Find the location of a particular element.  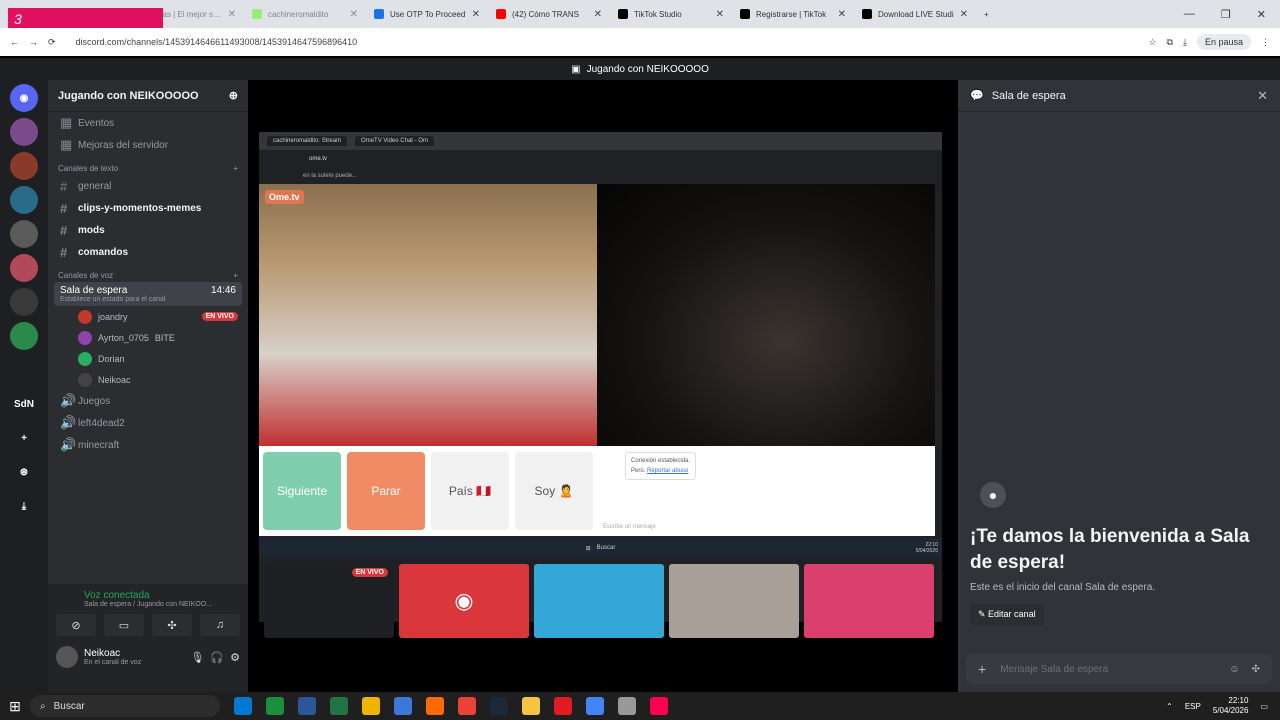

headphones-icon: 🎧 is located at coordinates (217, 657).